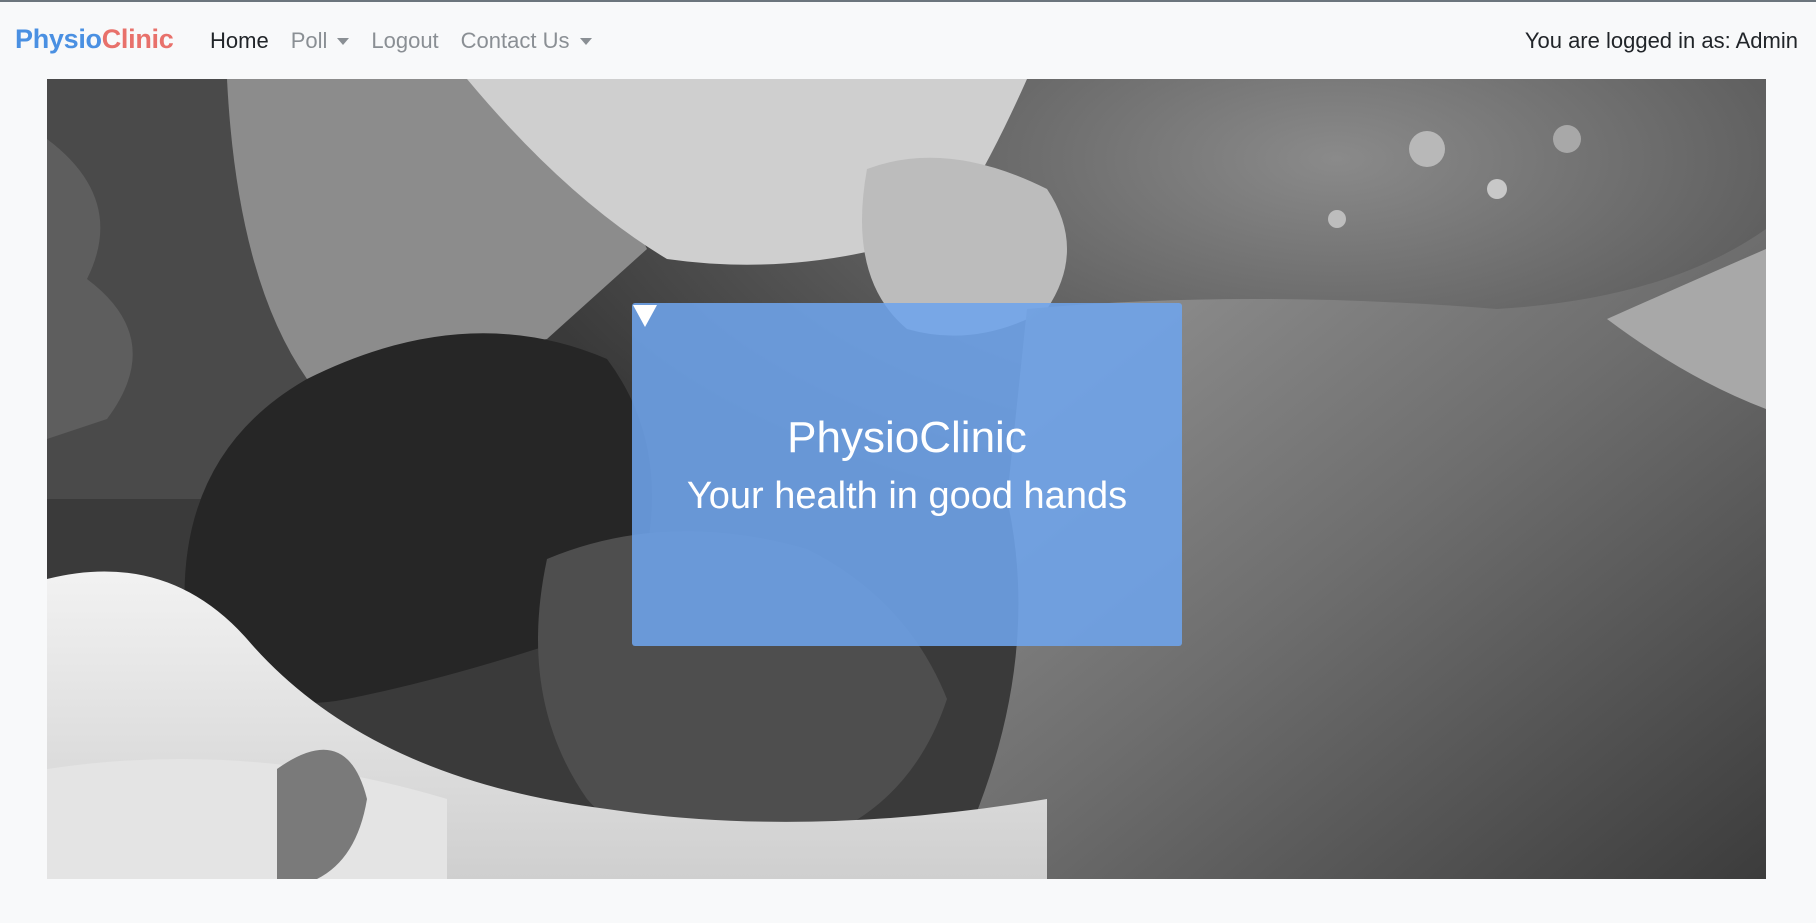 The width and height of the screenshot is (1816, 923). What do you see at coordinates (645, 316) in the screenshot?
I see `triangle-down-icon` at bounding box center [645, 316].